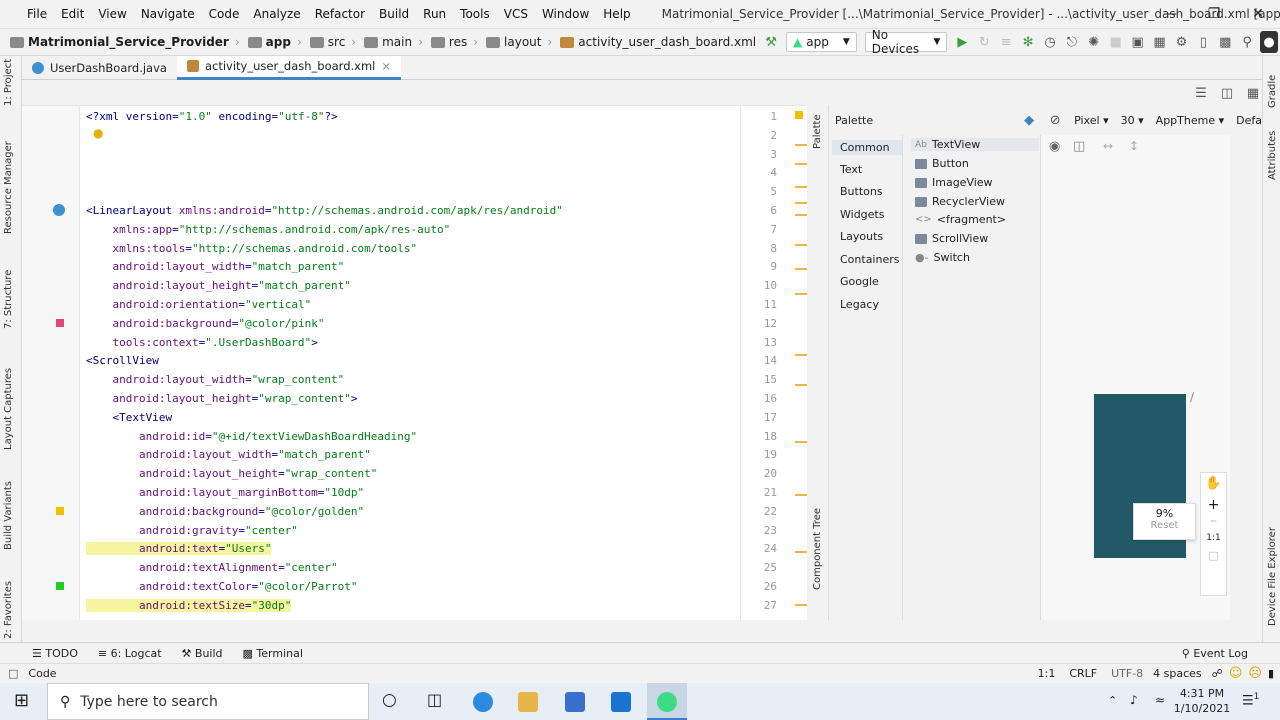 Image resolution: width=1280 pixels, height=720 pixels. What do you see at coordinates (59, 210) in the screenshot?
I see `class-gutter-icon` at bounding box center [59, 210].